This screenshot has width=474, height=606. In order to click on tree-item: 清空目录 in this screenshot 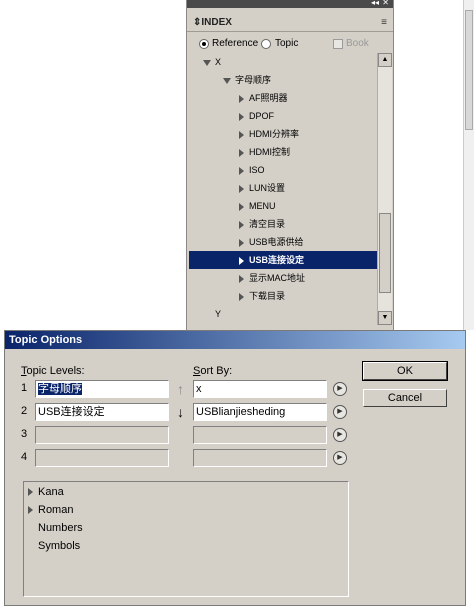, I will do `click(283, 224)`.